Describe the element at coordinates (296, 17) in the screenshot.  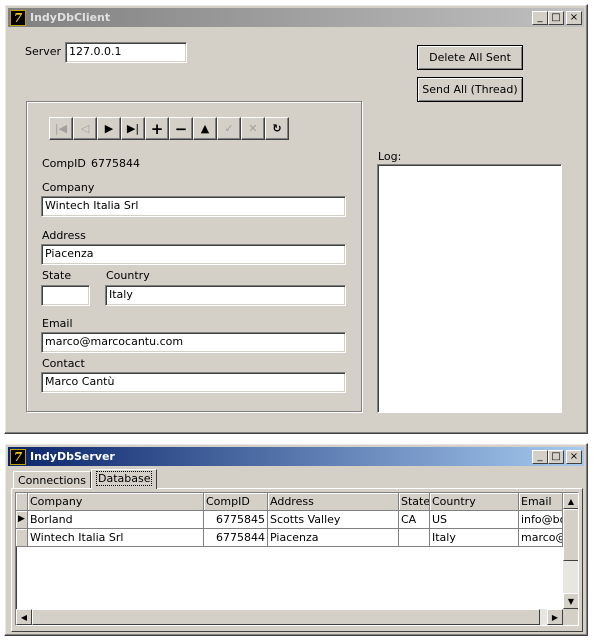
I see `client-titlebar: 7 IndyDbClient _ □ ×` at that location.